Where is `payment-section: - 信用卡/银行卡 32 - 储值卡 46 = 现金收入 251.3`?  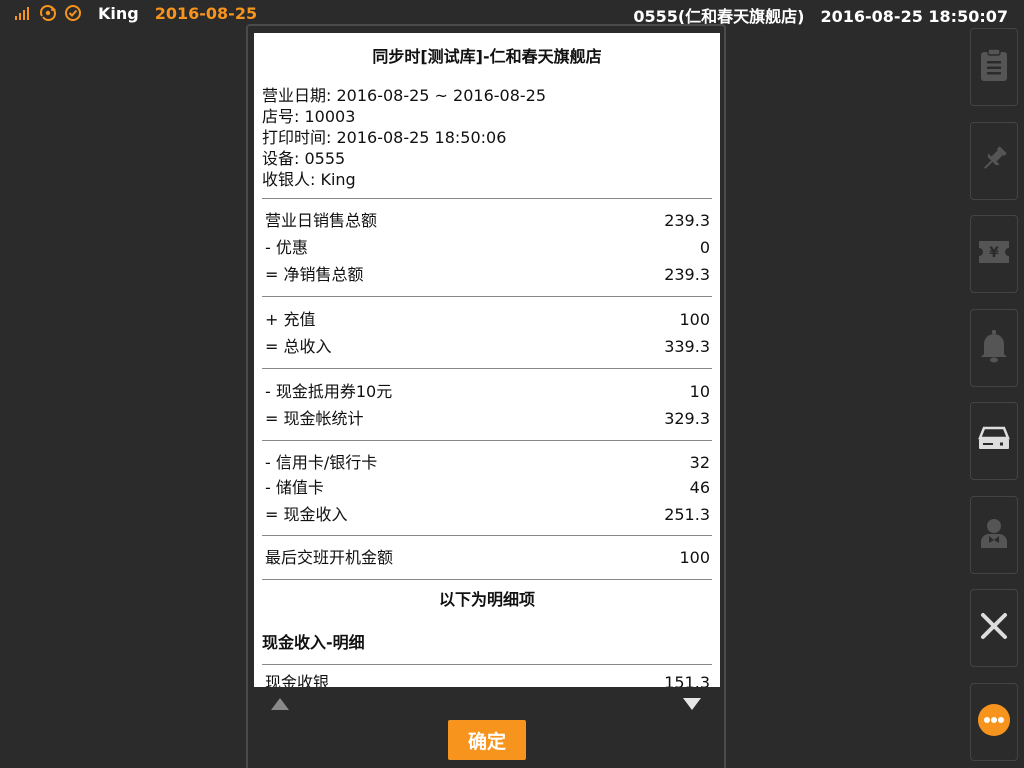
payment-section: - 信用卡/银行卡 32 - 储值卡 46 = 现金收入 251.3 is located at coordinates (487, 488).